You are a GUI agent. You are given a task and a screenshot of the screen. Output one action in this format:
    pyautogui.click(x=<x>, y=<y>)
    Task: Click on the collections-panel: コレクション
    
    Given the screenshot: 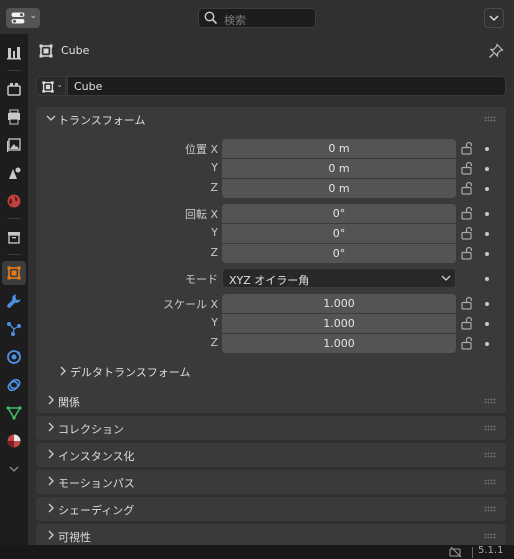 What is the action you would take?
    pyautogui.click(x=271, y=428)
    